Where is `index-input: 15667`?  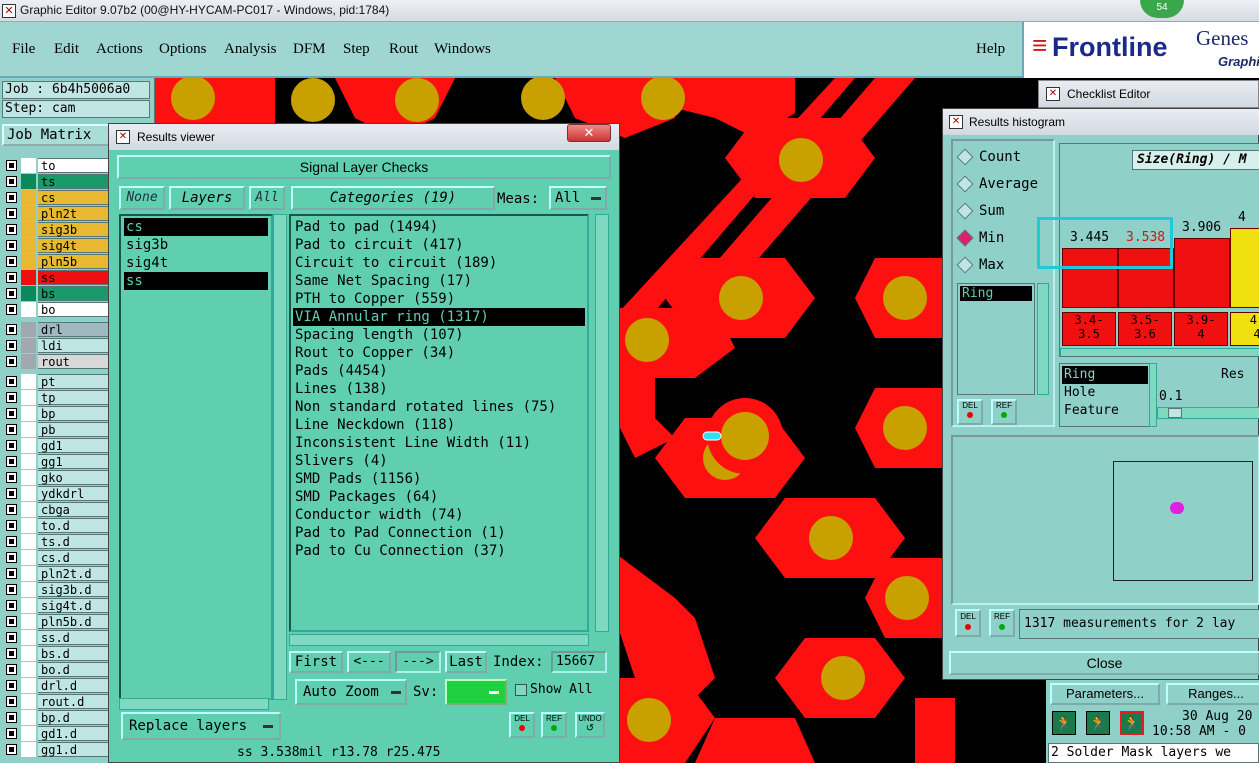 index-input: 15667 is located at coordinates (579, 662).